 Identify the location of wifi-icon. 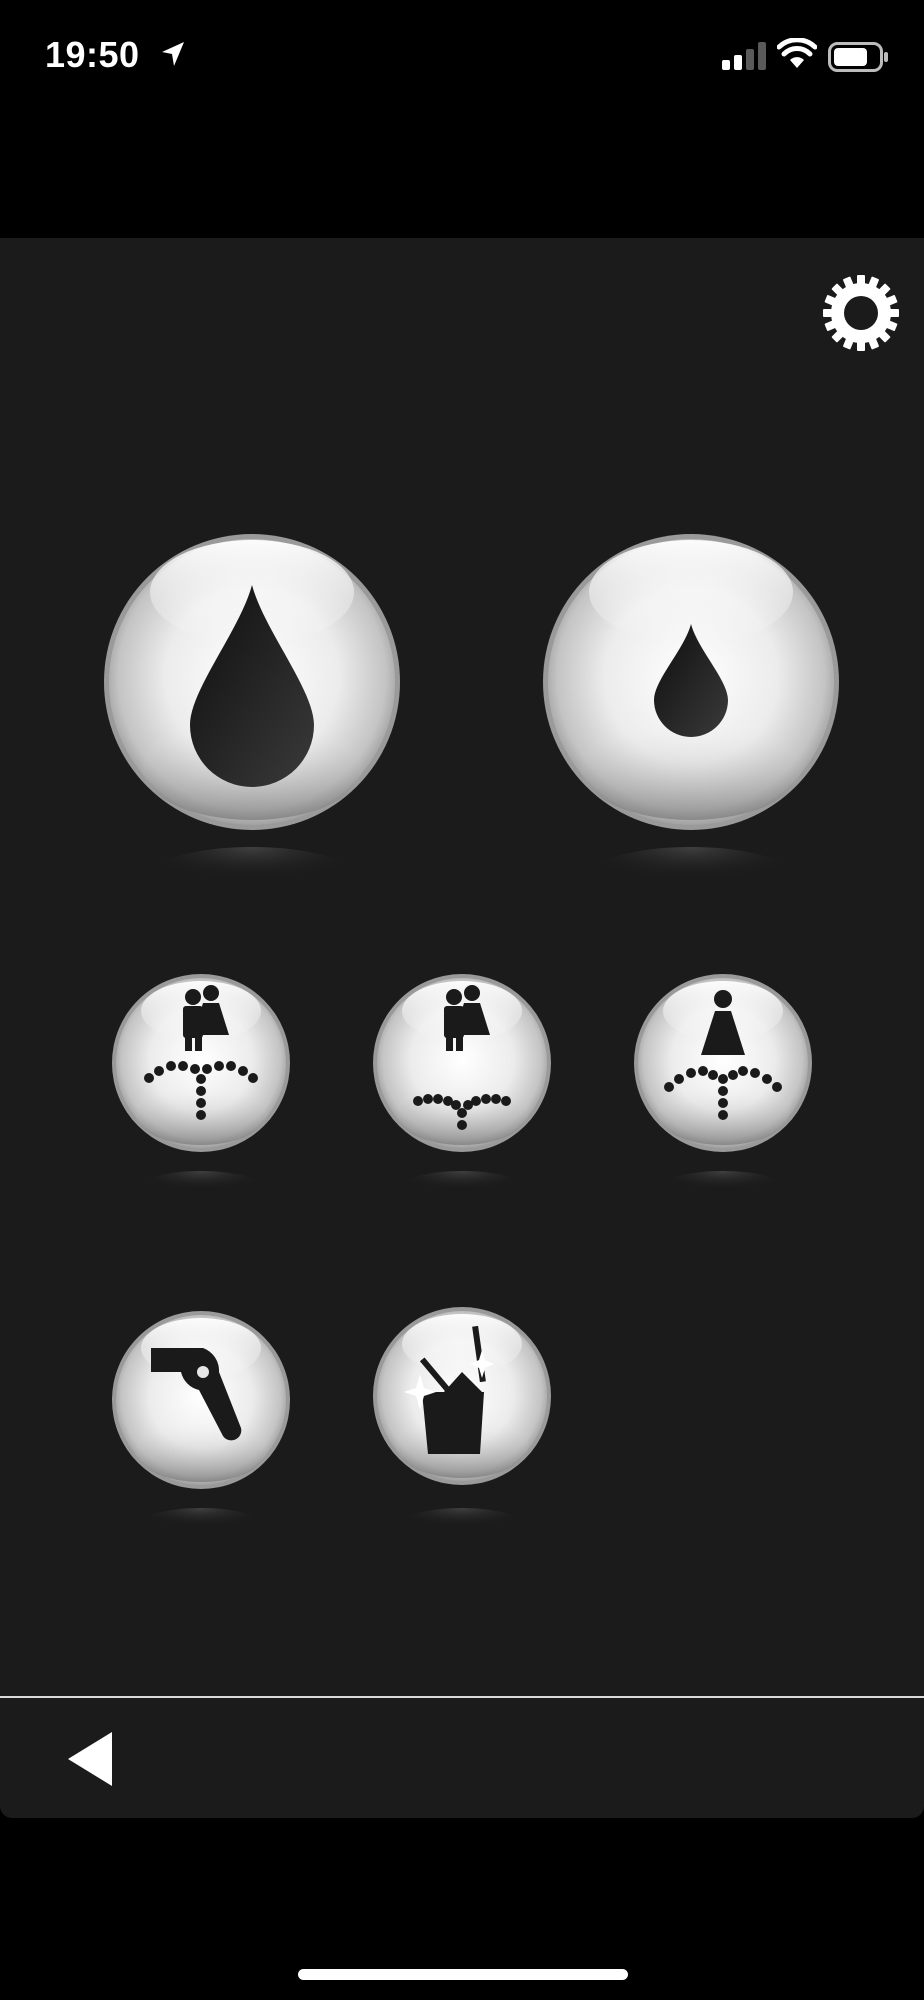
(797, 56).